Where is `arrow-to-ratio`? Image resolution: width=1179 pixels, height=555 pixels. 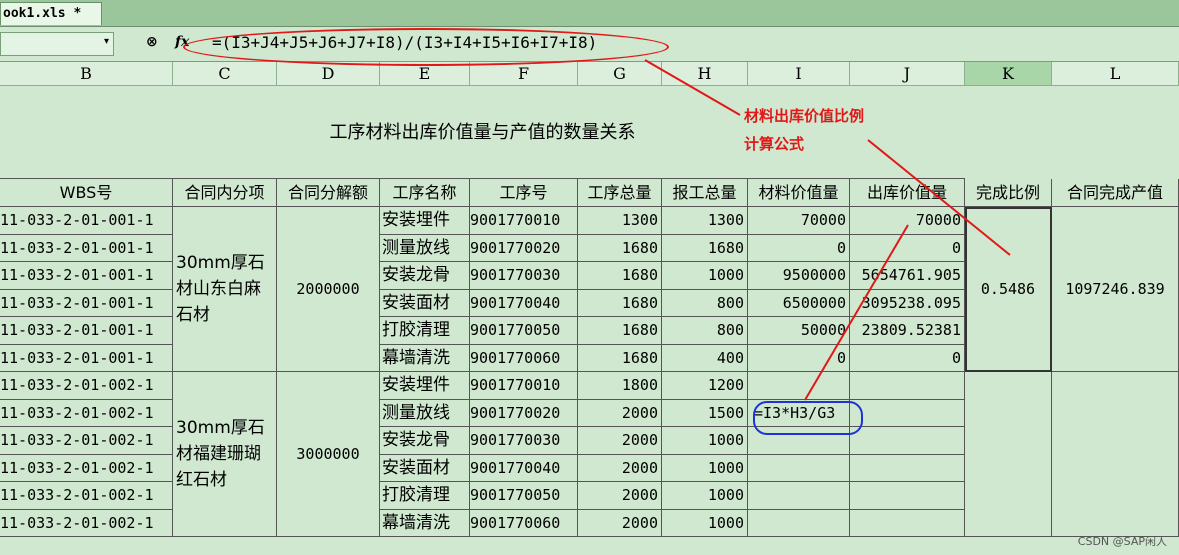
arrow-to-ratio is located at coordinates (939, 197).